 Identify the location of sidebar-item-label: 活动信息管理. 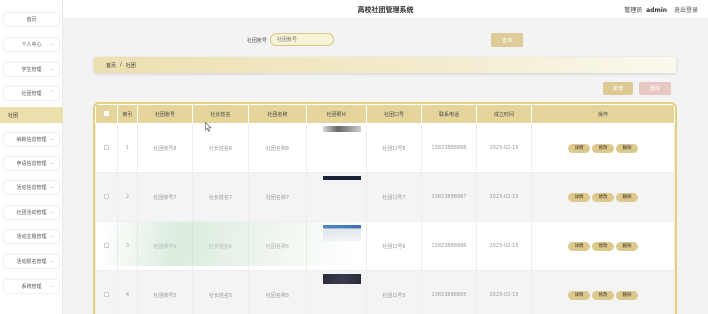
(31, 188).